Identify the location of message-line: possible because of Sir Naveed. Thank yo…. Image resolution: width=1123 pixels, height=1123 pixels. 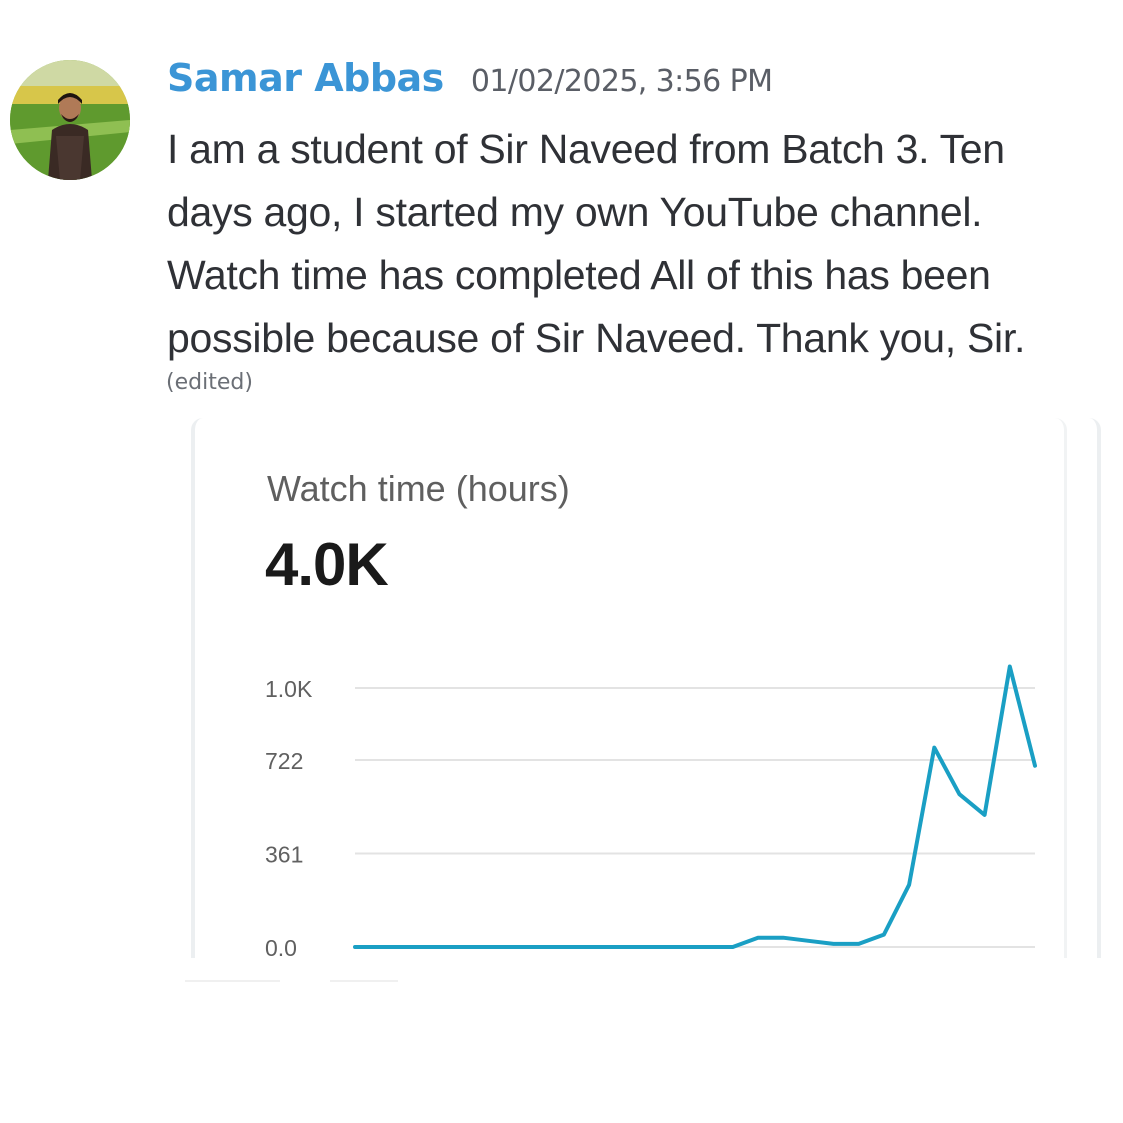
(596, 338).